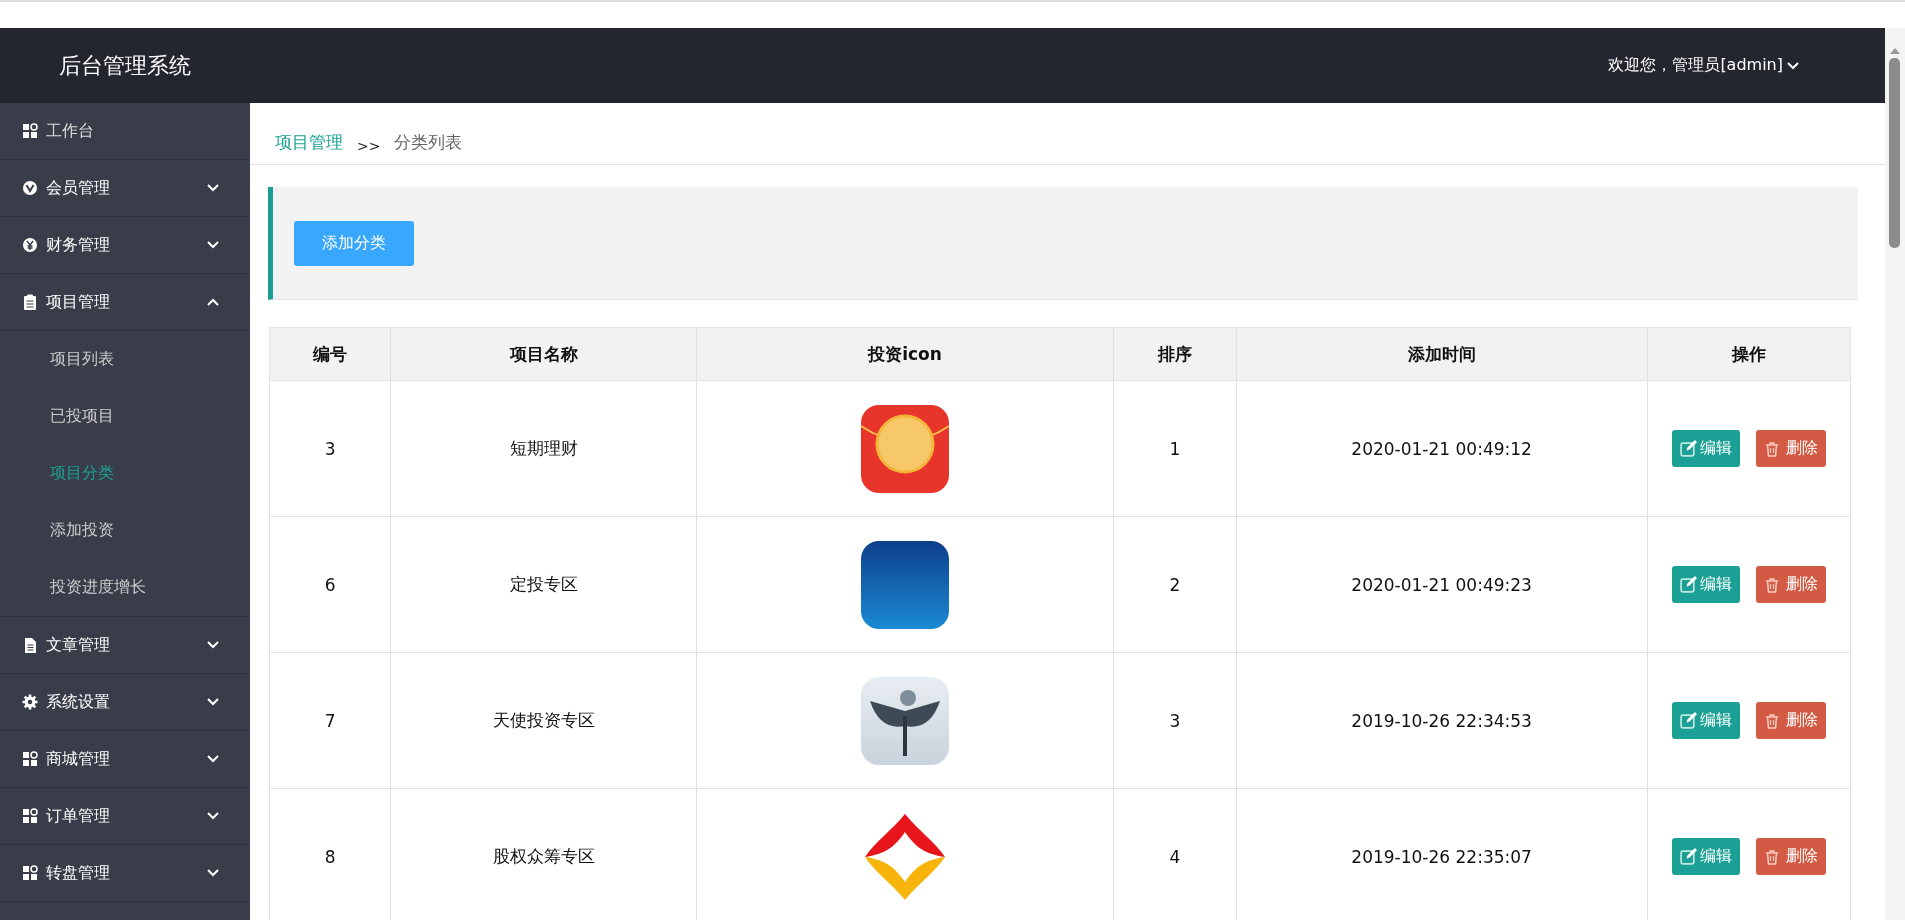  I want to click on table-cell: 2, so click(1174, 584).